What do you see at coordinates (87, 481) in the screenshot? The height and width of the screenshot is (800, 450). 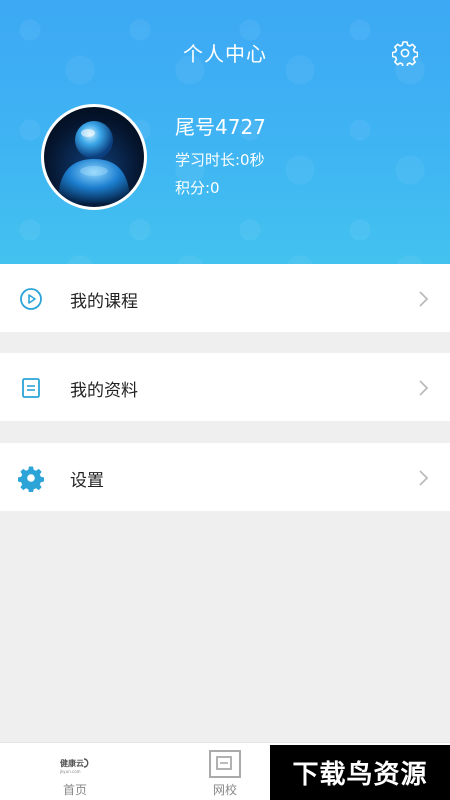 I see `menu-label: 设置` at bounding box center [87, 481].